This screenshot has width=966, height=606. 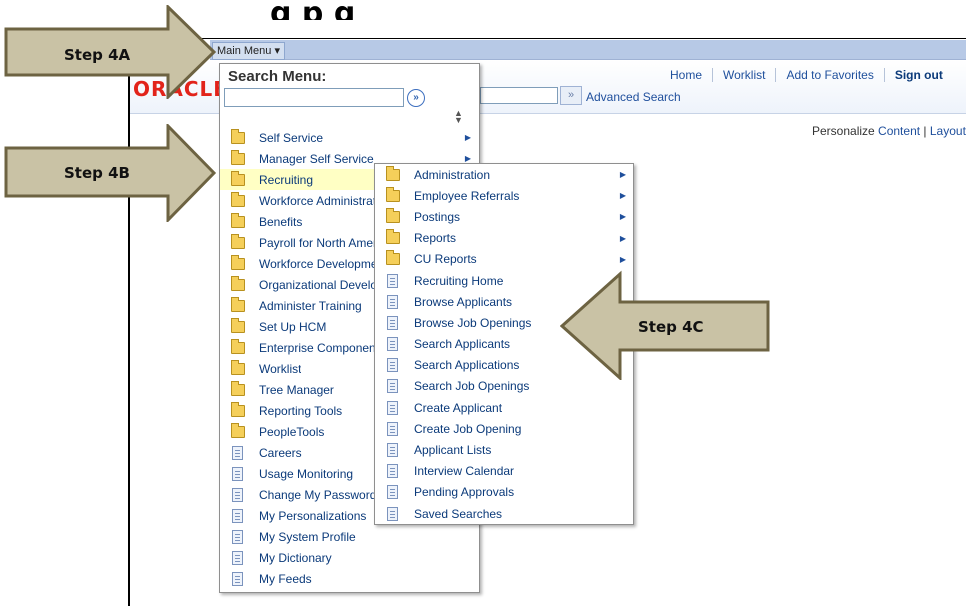 I want to click on main-menu-item-my-dictionary: My Dictionary, so click(x=349, y=557).